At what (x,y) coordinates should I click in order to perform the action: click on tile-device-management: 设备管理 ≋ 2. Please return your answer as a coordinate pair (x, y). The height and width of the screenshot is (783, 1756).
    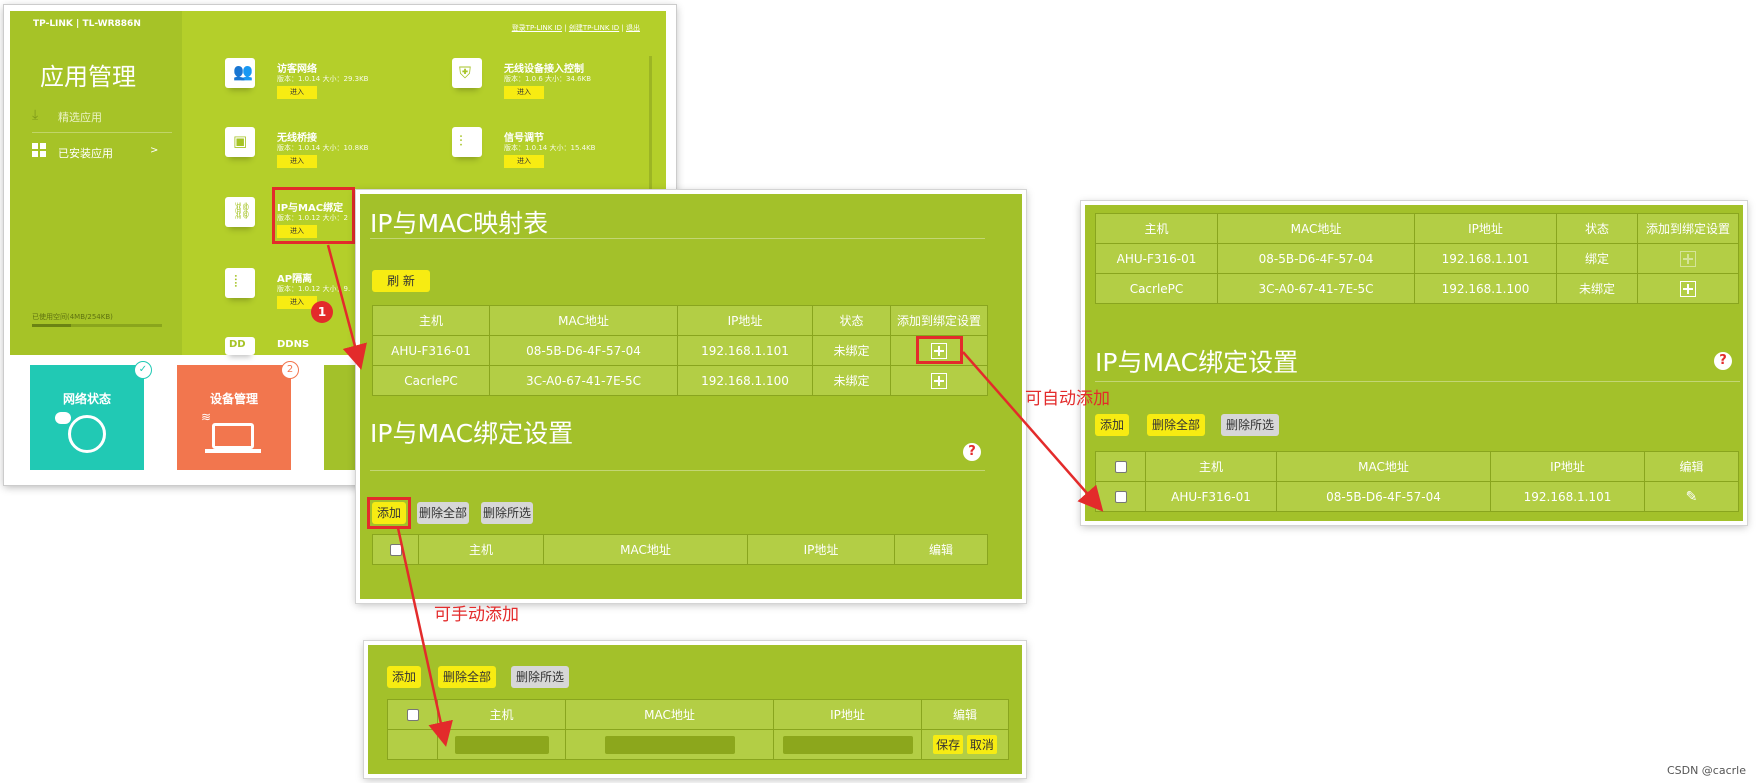
    Looking at the image, I should click on (238, 415).